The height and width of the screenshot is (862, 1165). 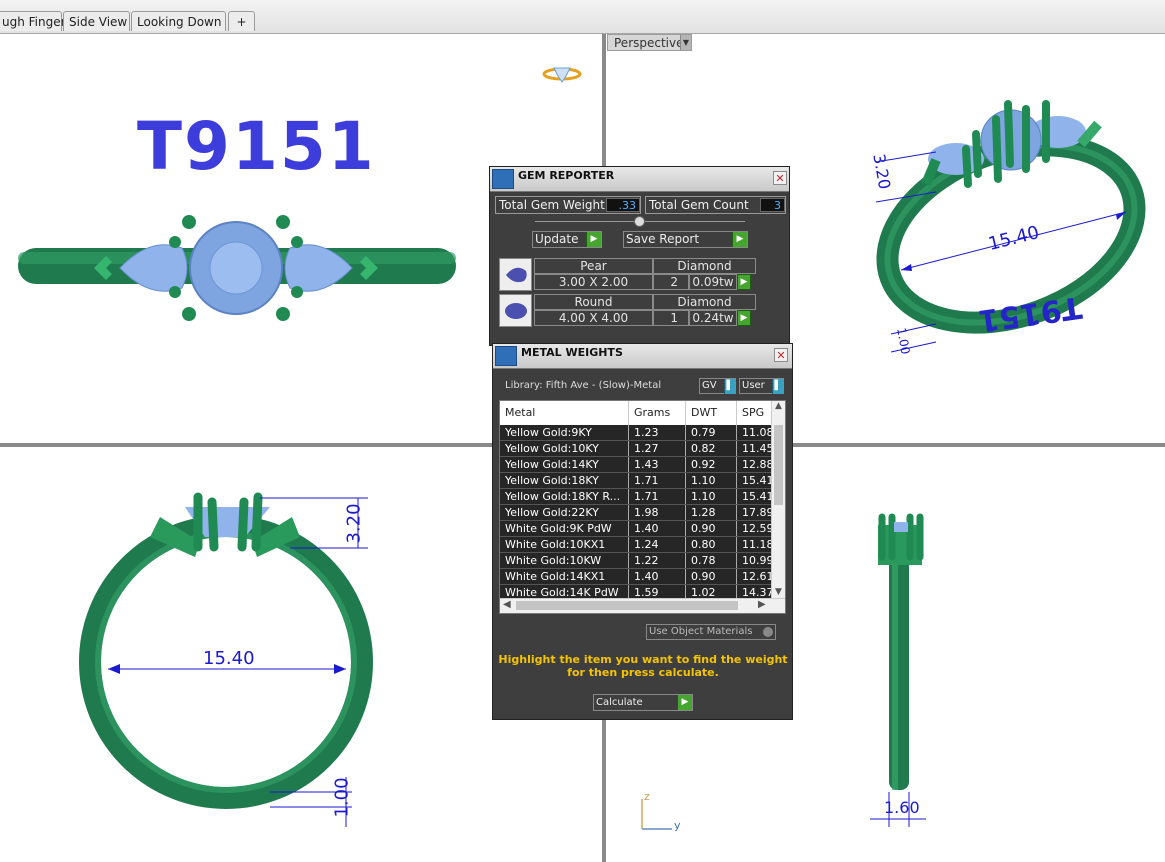 What do you see at coordinates (564, 512) in the screenshot?
I see `metal-name: Yellow Gold:22KY` at bounding box center [564, 512].